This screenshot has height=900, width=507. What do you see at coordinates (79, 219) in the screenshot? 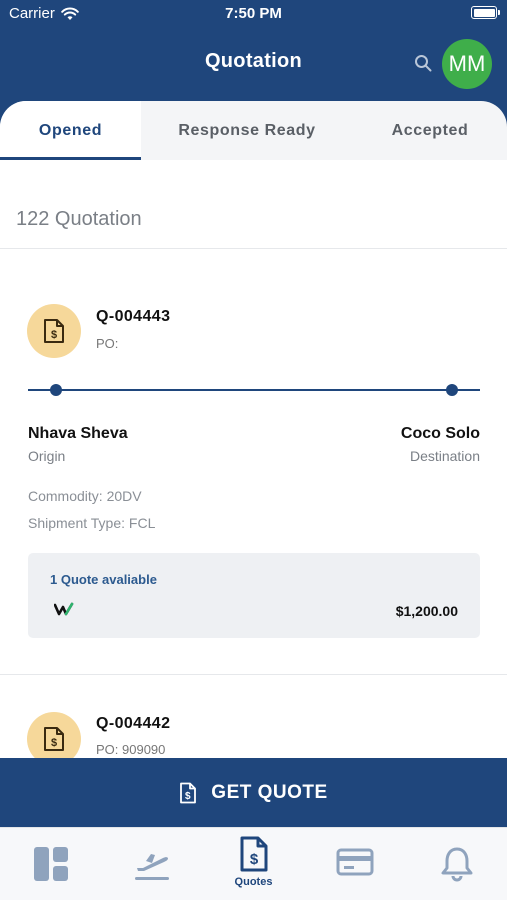
I see `quotation-count: 122 Quotation` at bounding box center [79, 219].